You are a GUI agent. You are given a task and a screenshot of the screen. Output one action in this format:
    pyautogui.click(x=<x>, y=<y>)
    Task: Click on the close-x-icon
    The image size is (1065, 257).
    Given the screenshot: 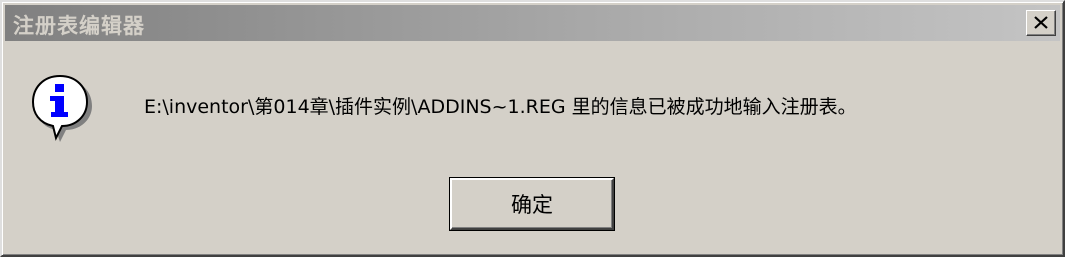 What is the action you would take?
    pyautogui.click(x=1041, y=22)
    